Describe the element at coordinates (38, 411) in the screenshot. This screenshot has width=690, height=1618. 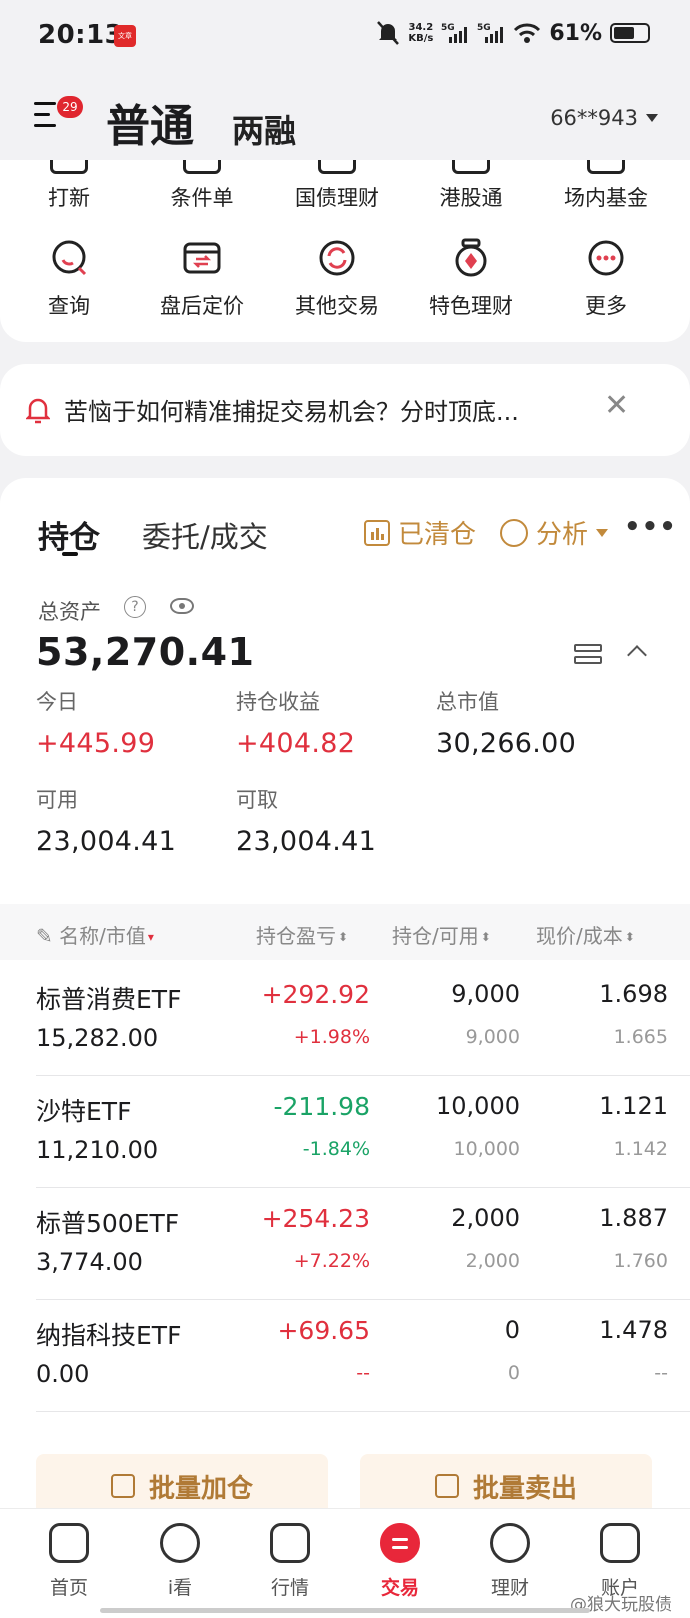
I see `bell-icon` at that location.